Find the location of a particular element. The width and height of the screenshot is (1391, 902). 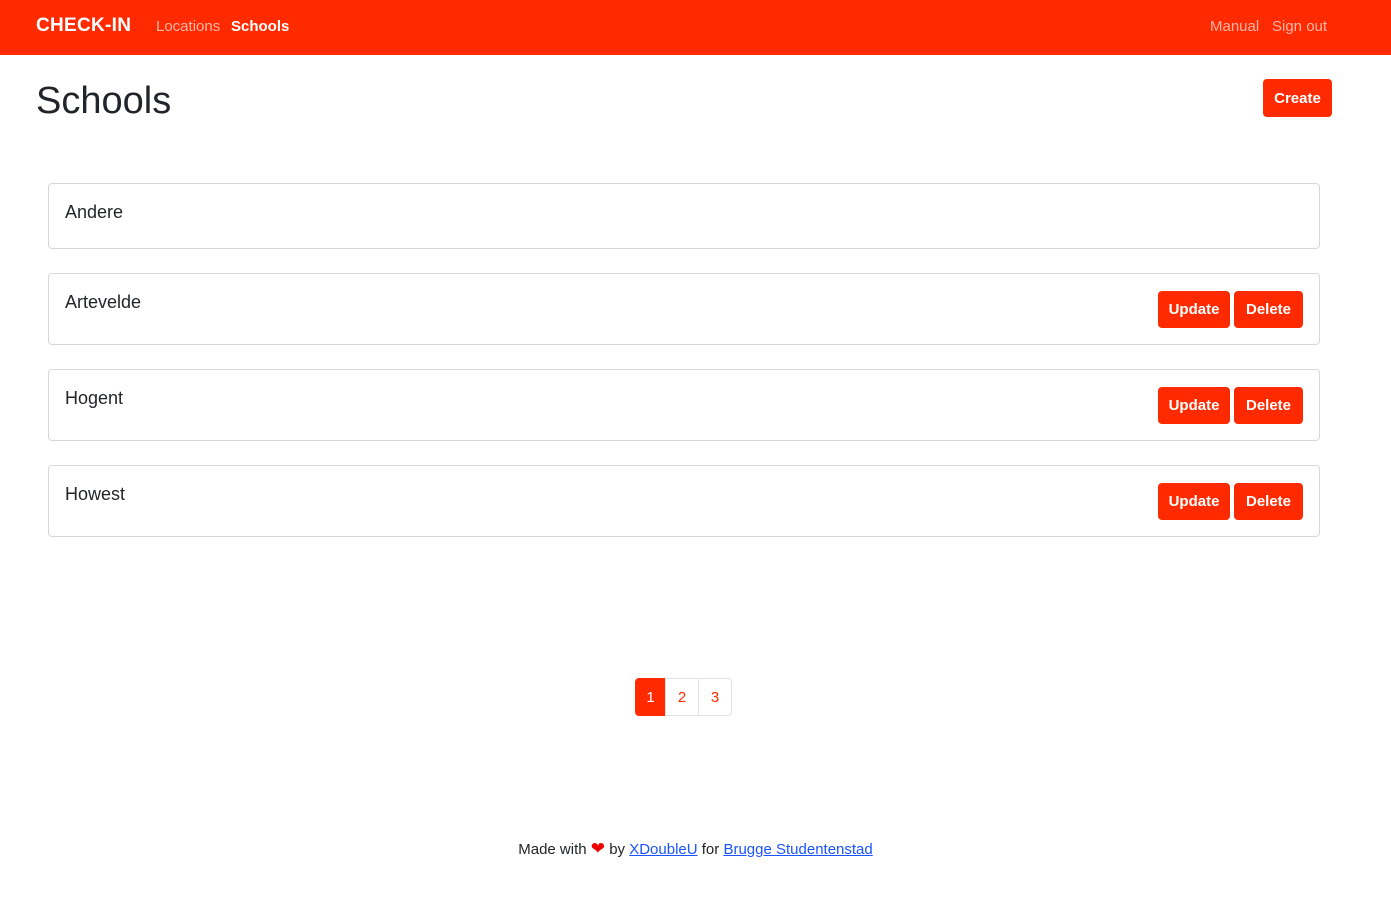

nav-link-locations: Locations is located at coordinates (188, 26).